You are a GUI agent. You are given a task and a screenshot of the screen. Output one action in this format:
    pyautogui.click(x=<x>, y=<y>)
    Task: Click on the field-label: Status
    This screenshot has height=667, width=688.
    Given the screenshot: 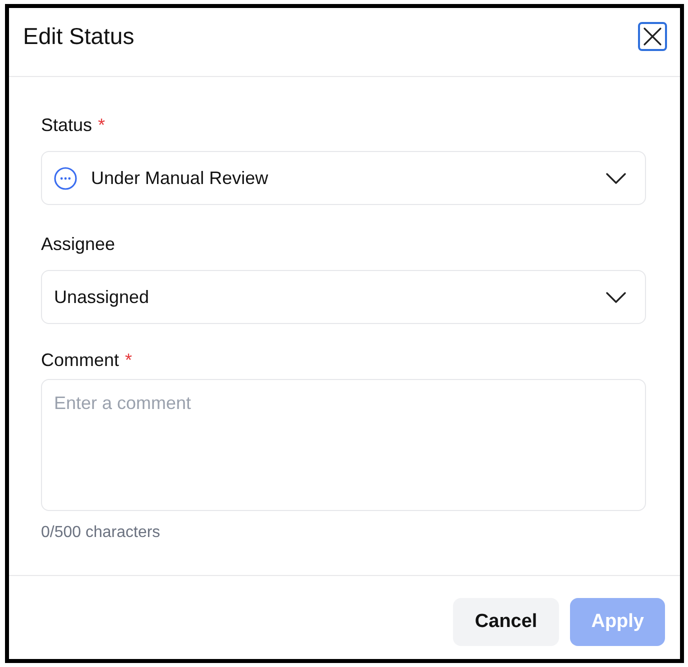 What is the action you would take?
    pyautogui.click(x=66, y=125)
    